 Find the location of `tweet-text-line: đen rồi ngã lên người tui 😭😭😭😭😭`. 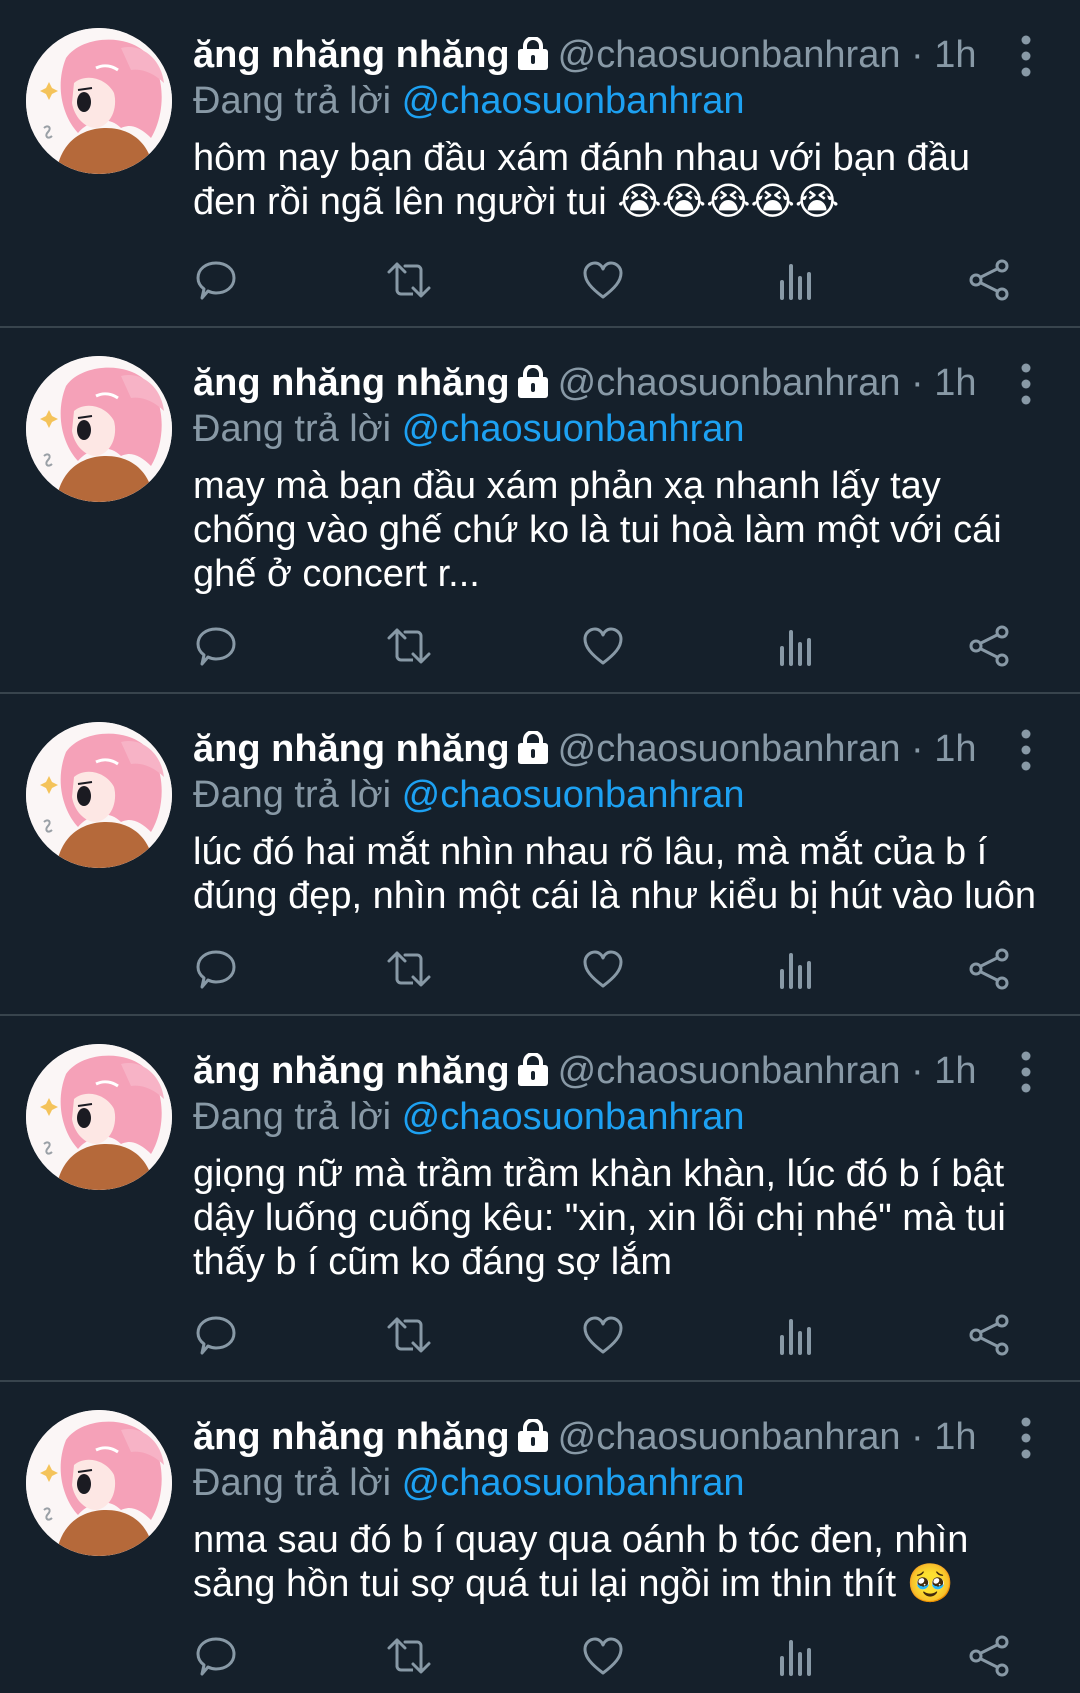

tweet-text-line: đen rồi ngã lên người tui 😭😭😭😭😭 is located at coordinates (516, 202).